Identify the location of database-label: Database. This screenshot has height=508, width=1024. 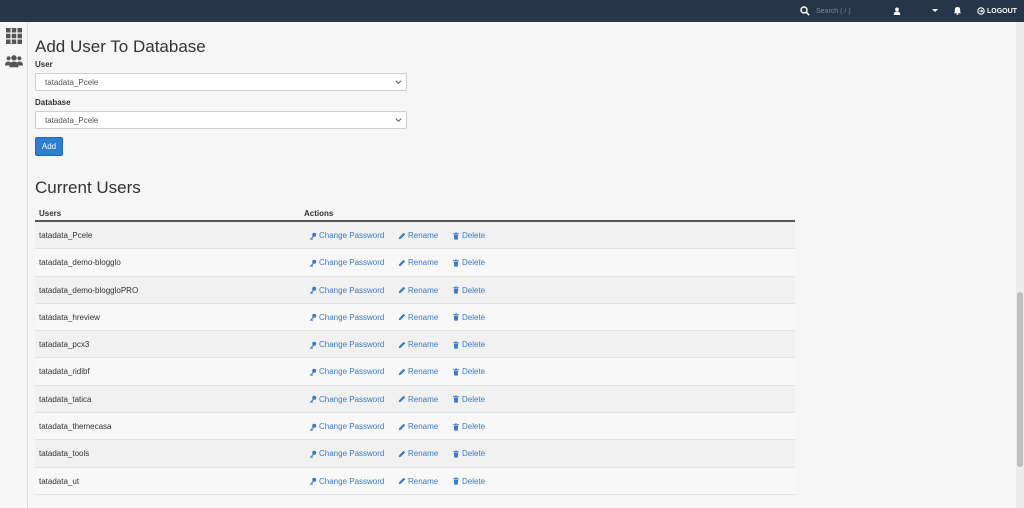
(53, 102).